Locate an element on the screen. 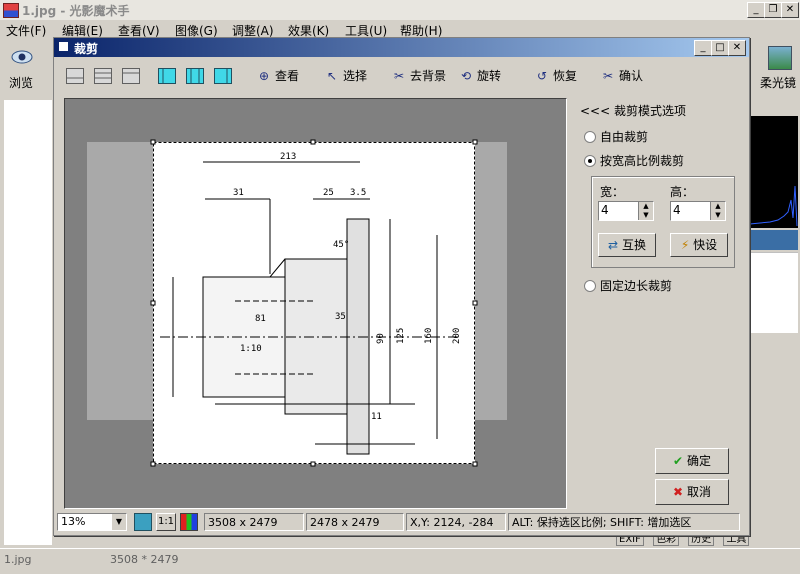  browse-button is located at coordinates (22, 57).